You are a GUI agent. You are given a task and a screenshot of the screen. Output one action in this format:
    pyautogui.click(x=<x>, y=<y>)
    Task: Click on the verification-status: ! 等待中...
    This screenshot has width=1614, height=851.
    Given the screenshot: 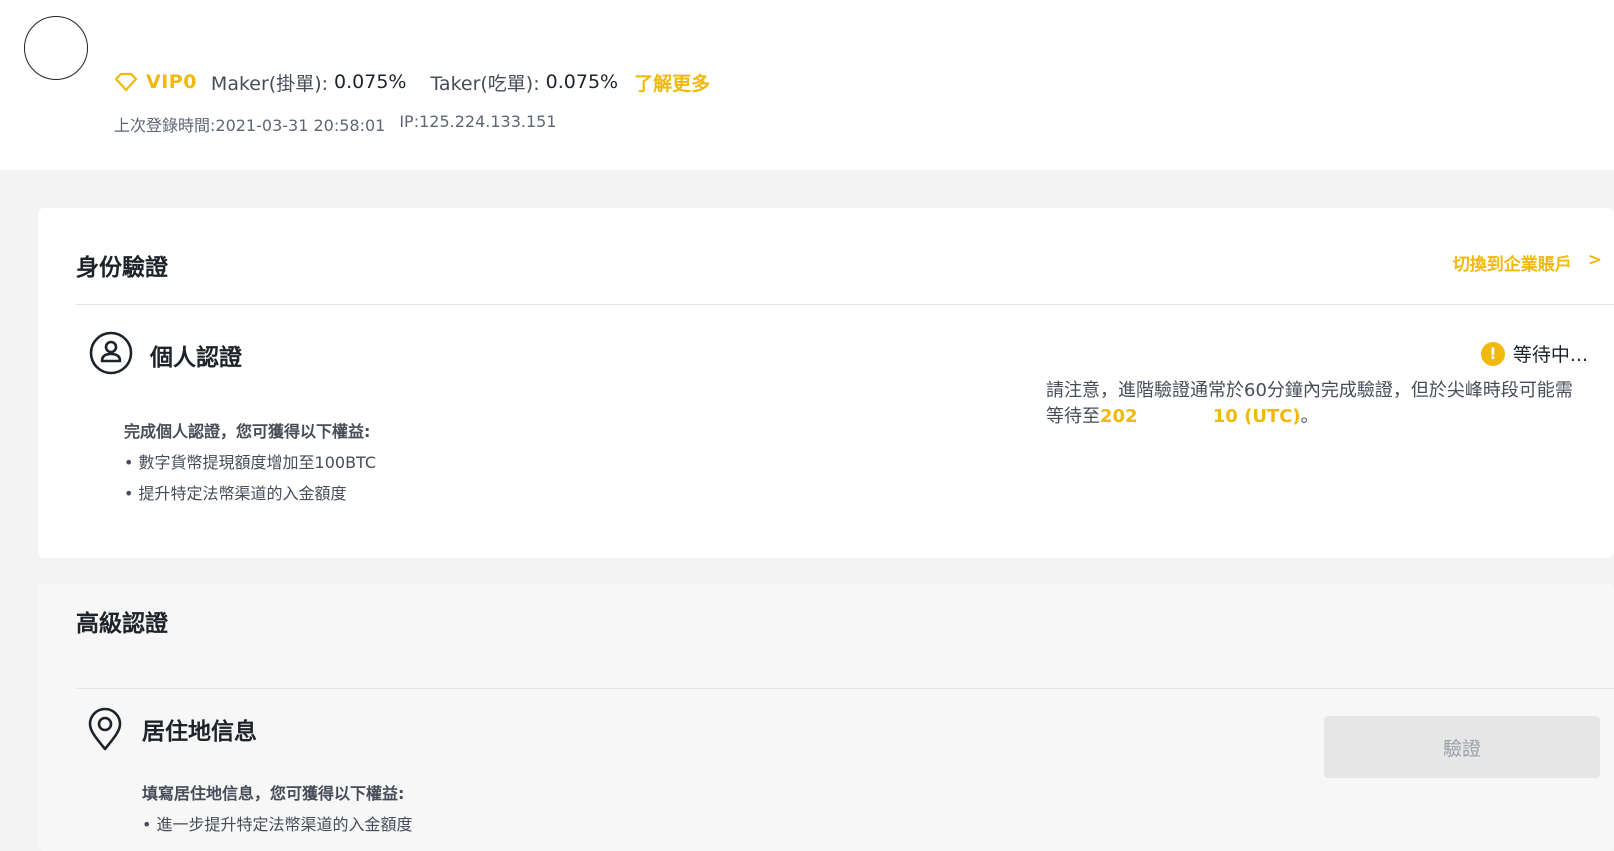 What is the action you would take?
    pyautogui.click(x=1534, y=353)
    